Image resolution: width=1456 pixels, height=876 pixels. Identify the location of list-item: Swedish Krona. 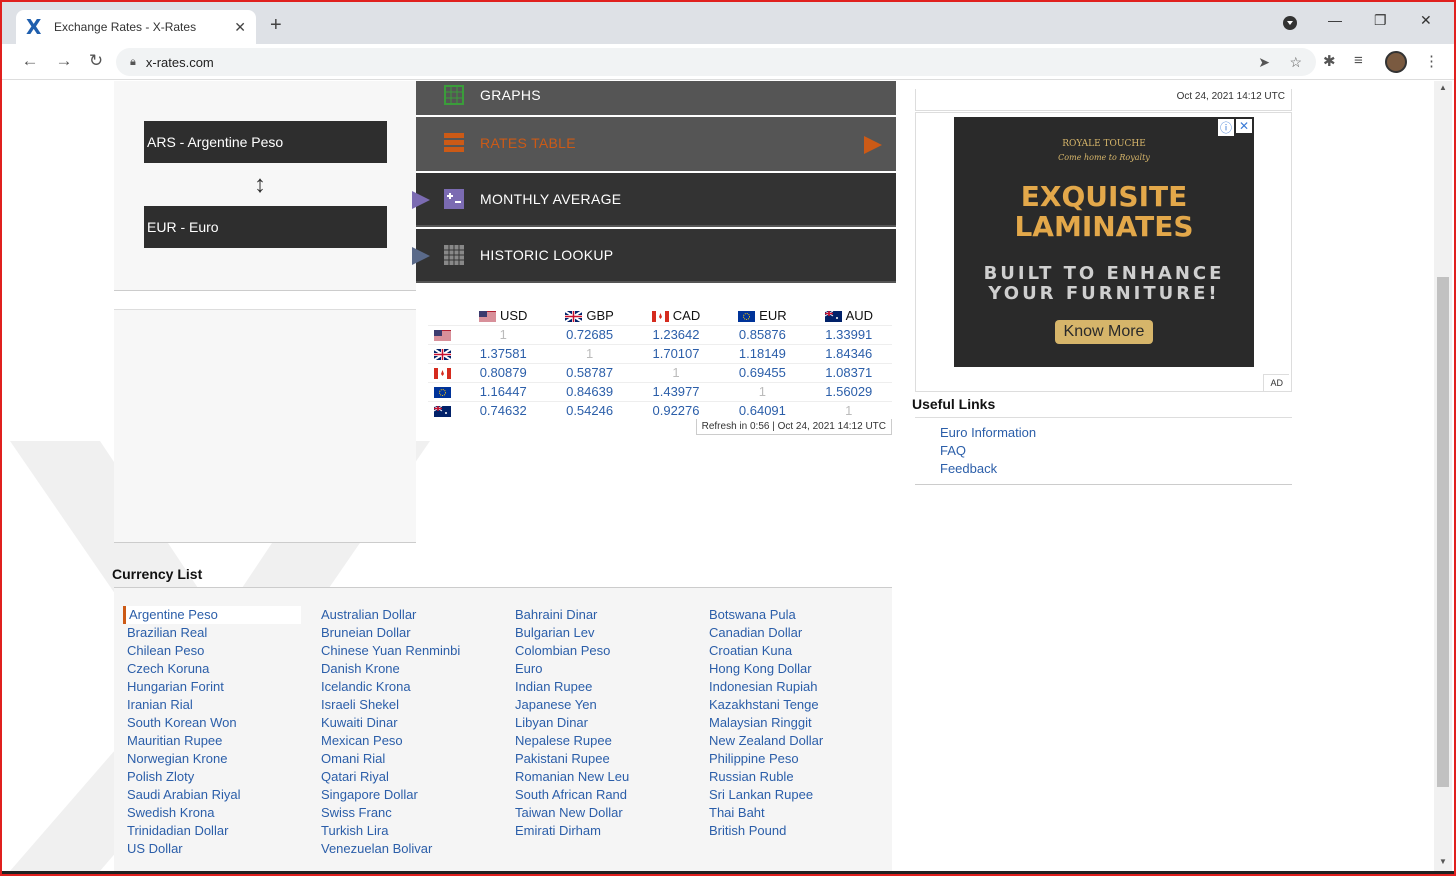
(214, 813).